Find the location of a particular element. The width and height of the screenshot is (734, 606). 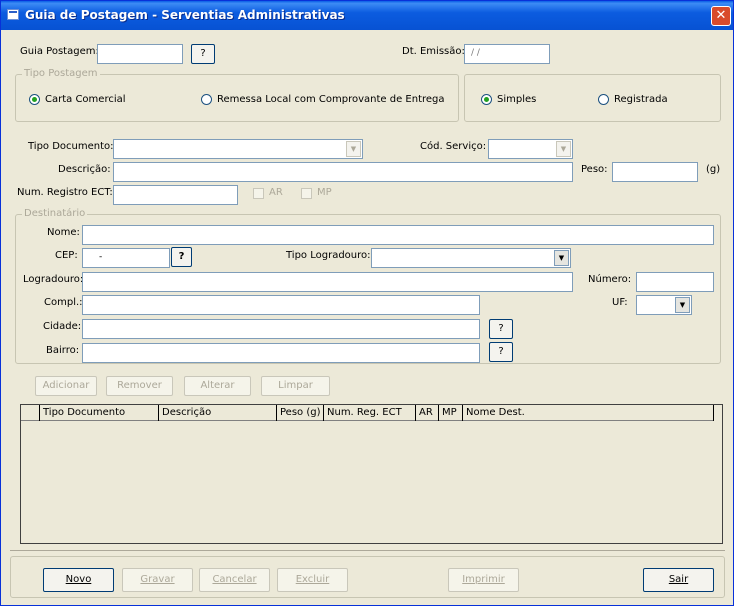

cidade-help-button: ? is located at coordinates (501, 329).